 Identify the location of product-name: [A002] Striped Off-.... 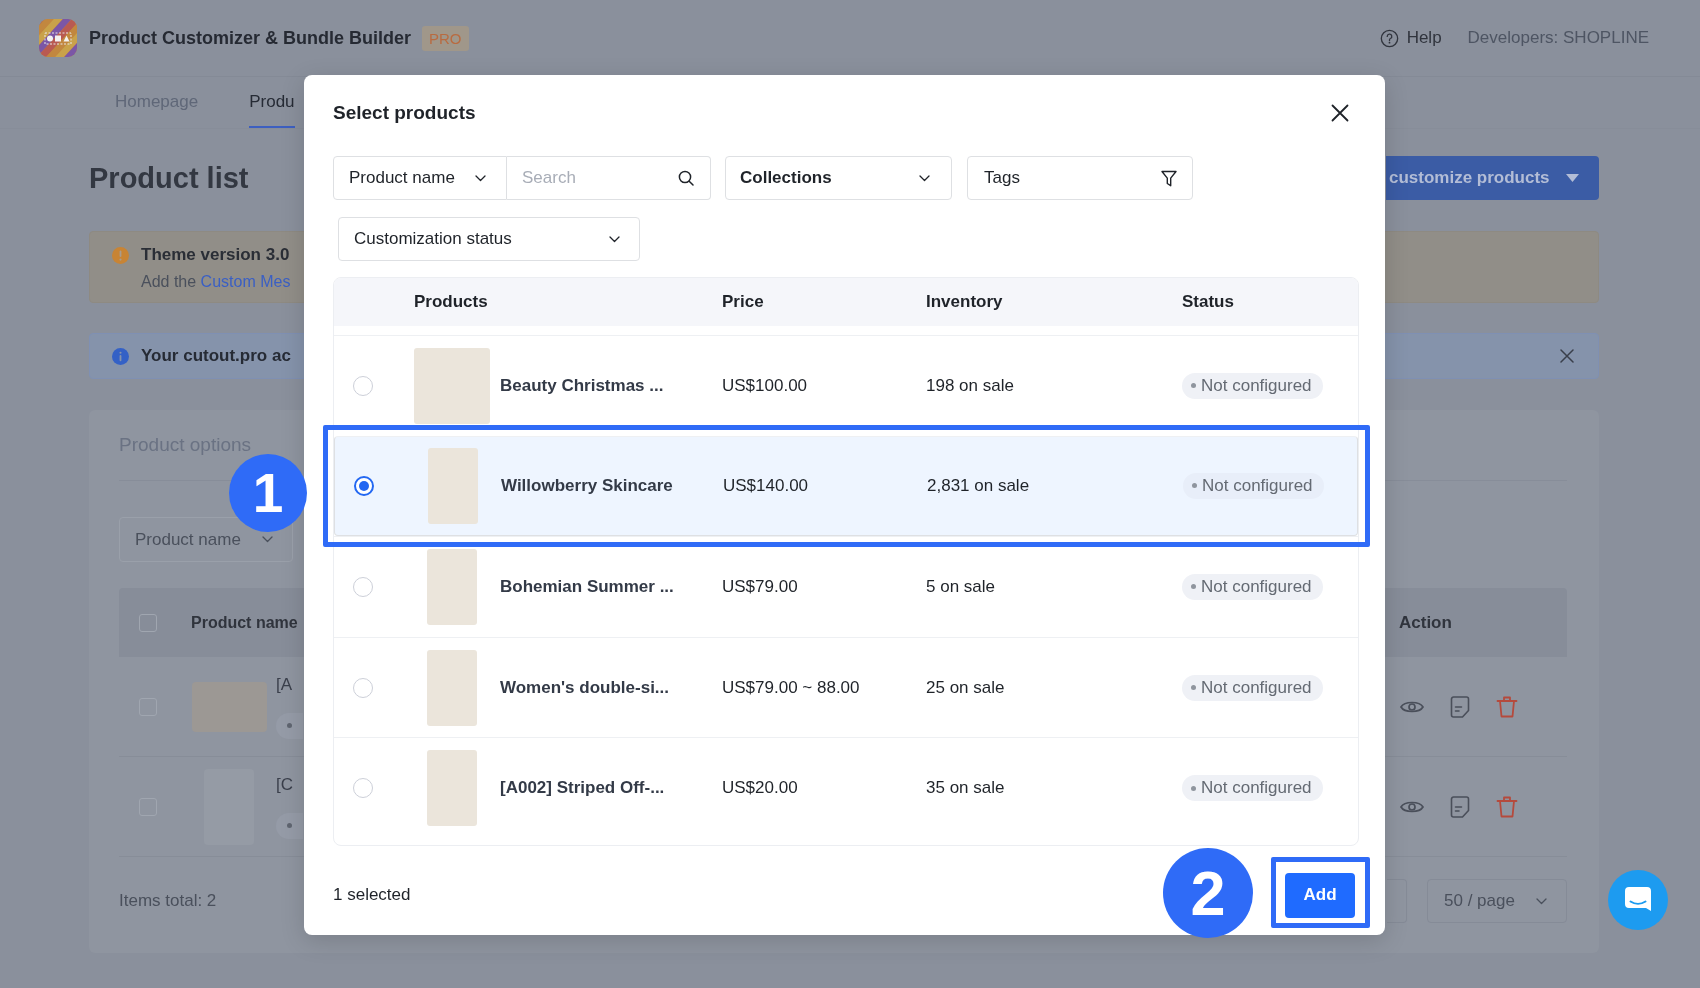
(582, 788).